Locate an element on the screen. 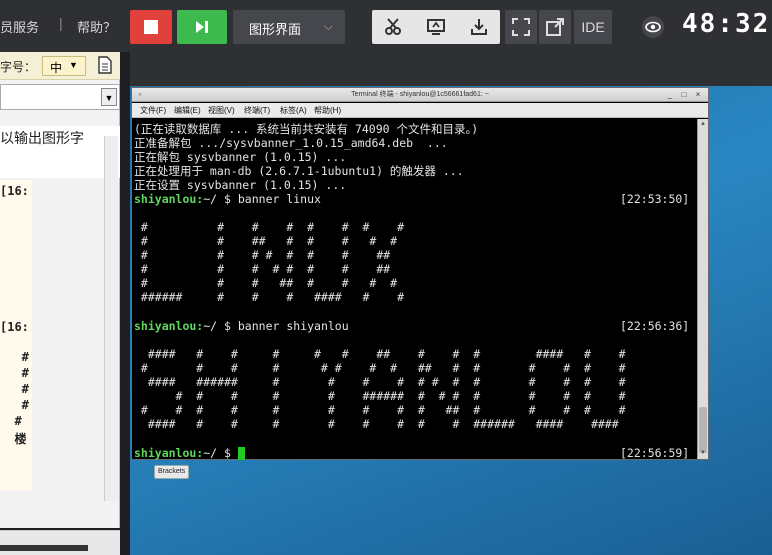 The width and height of the screenshot is (772, 555). terminal-line: (正在读取数据库 ... 系统当前共安装有 74090 个文件和目录。) is located at coordinates (306, 129).